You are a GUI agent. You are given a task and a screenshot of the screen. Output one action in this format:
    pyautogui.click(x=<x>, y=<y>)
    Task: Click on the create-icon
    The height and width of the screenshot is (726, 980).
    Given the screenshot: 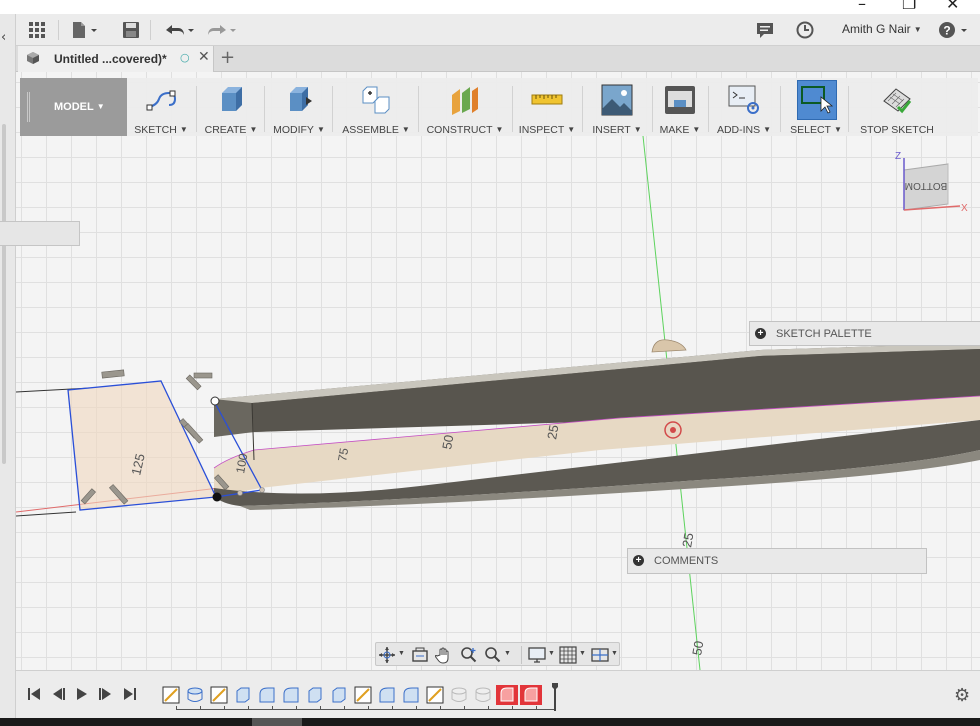 What is the action you would take?
    pyautogui.click(x=232, y=99)
    